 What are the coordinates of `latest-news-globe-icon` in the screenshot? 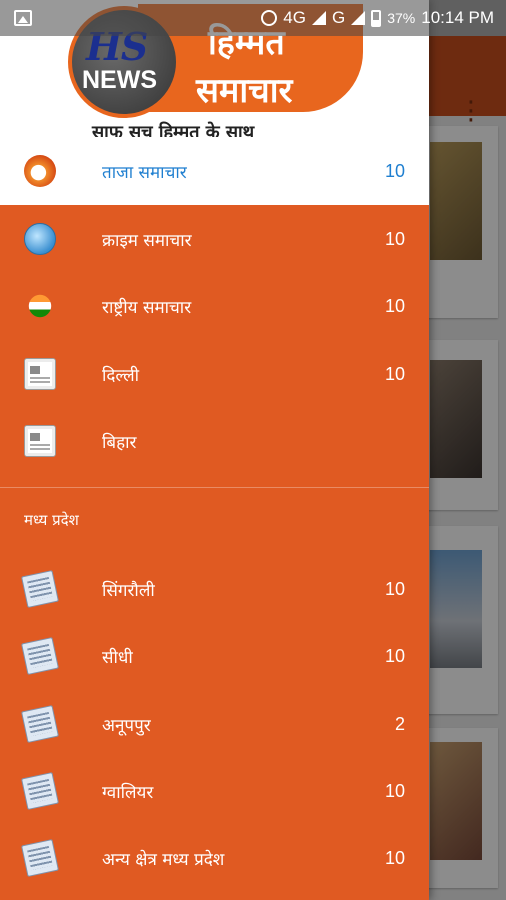 It's located at (40, 171).